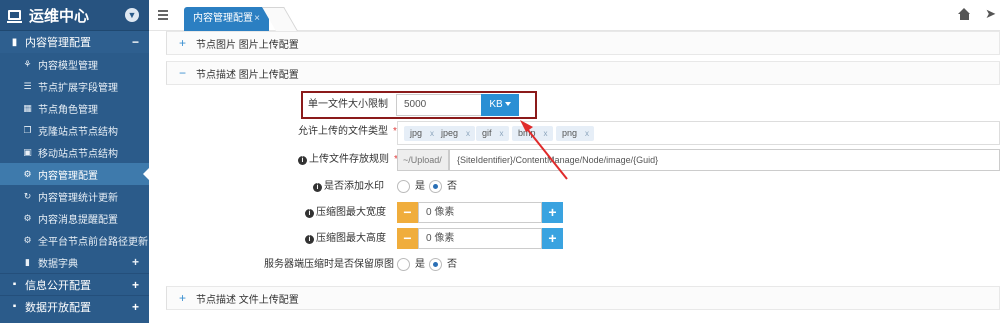 The width and height of the screenshot is (1000, 323). I want to click on sidebar-item-label: 数据字典, so click(58, 264).